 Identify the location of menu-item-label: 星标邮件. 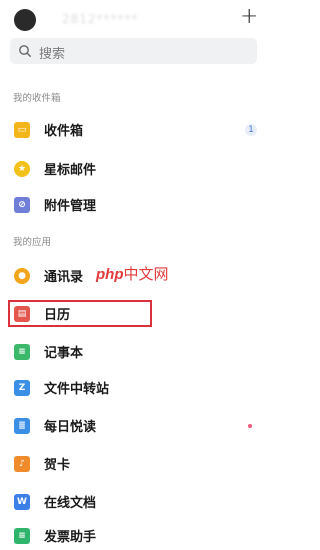
(70, 170).